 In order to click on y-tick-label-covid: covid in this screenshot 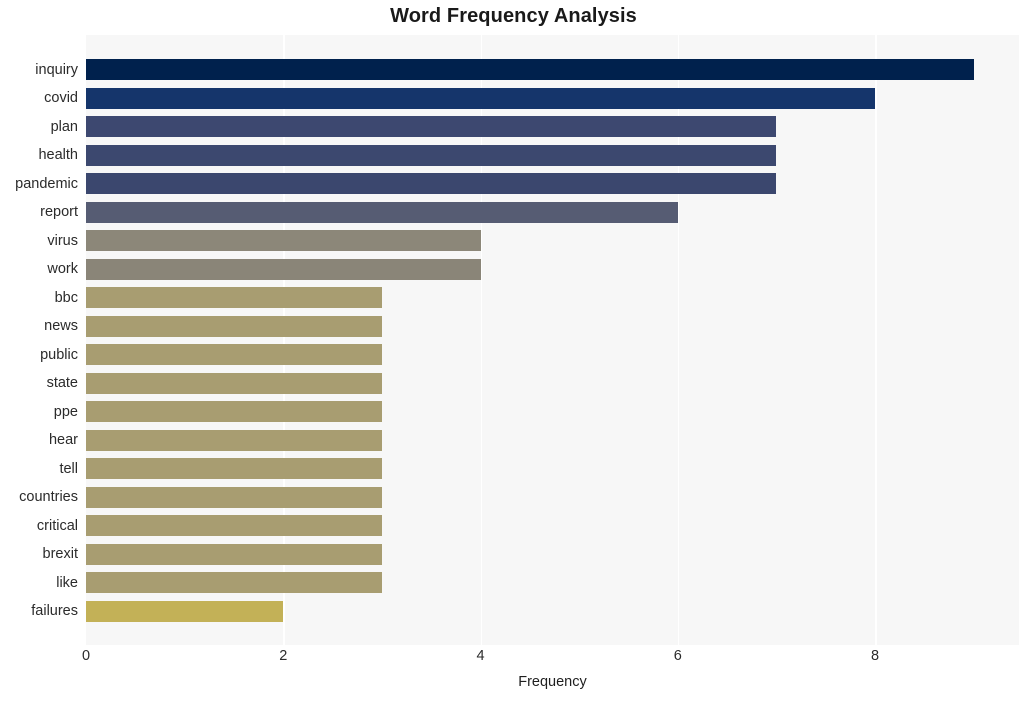, I will do `click(61, 98)`.